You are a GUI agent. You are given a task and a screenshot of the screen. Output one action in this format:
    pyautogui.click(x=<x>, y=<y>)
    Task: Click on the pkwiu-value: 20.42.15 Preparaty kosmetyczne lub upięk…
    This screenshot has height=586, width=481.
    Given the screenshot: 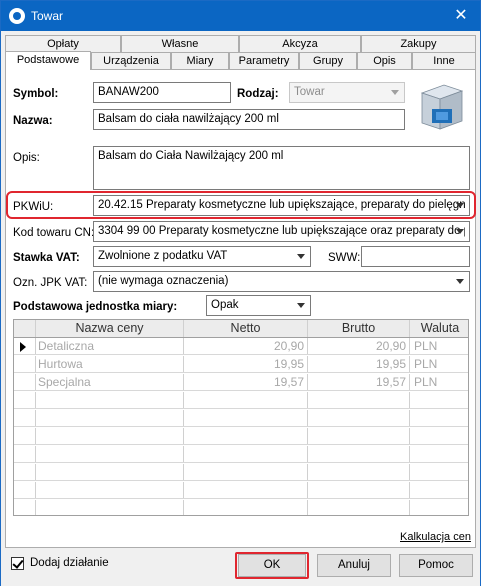 What is the action you would take?
    pyautogui.click(x=281, y=205)
    